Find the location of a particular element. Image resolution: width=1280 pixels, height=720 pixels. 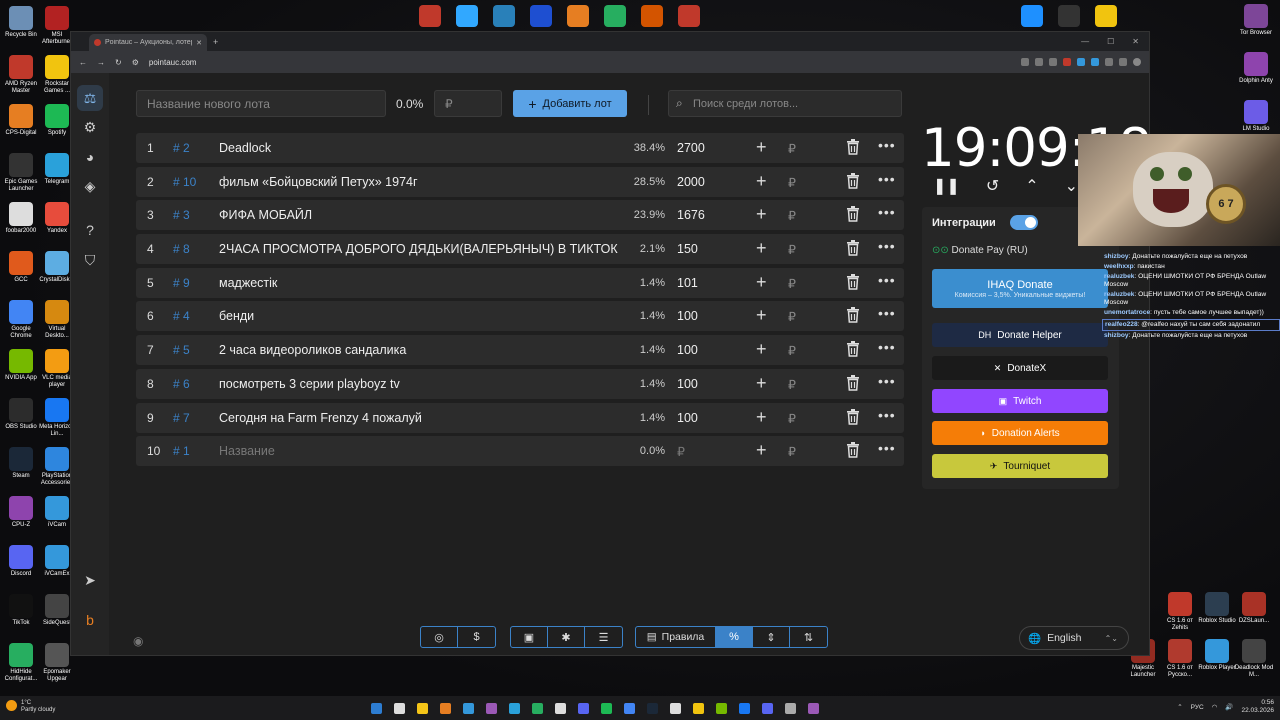

lot-name-input: посмотреть 3 серии playboyz tv is located at coordinates (420, 384).